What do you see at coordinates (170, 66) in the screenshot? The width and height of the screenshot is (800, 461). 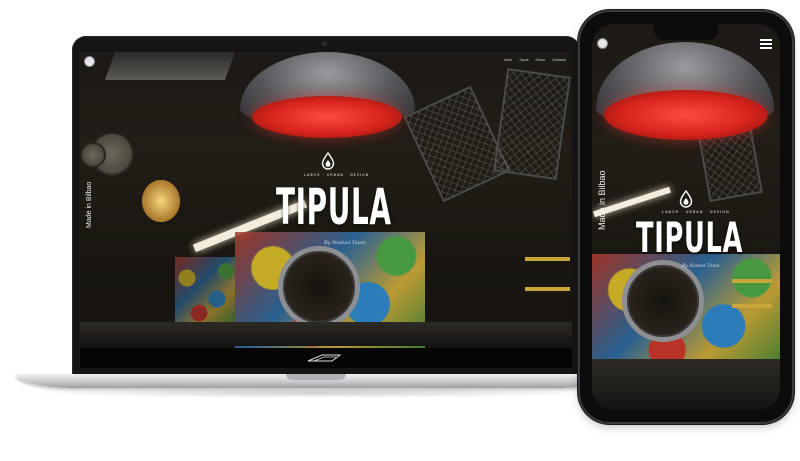 I see `ceiling-skylight` at bounding box center [170, 66].